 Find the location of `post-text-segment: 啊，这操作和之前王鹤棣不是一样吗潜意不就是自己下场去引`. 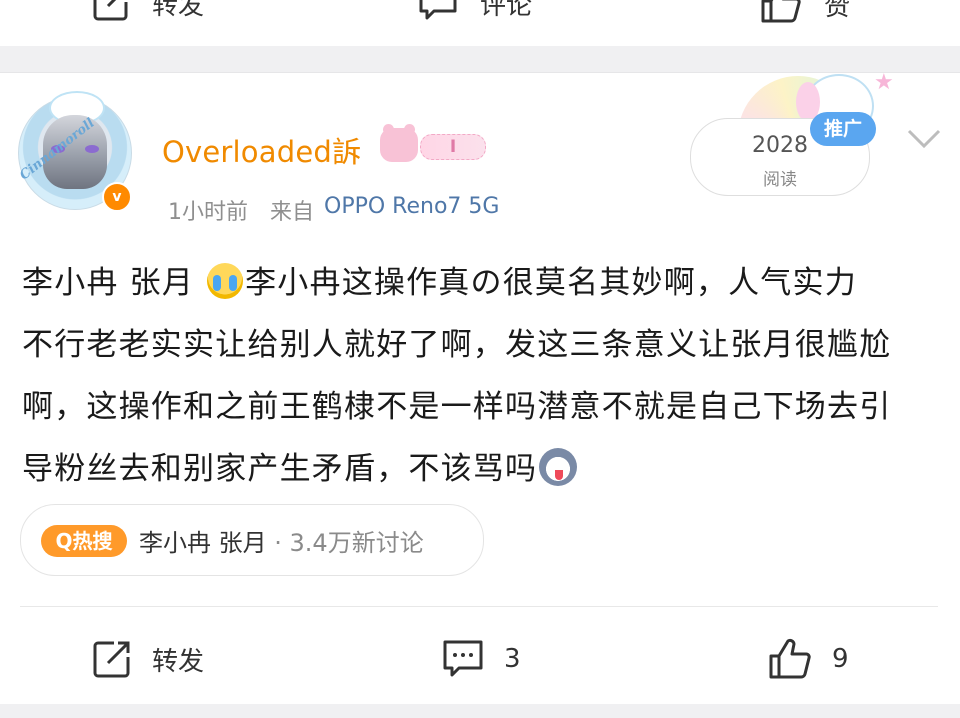

post-text-segment: 啊，这操作和之前王鹤棣不是一样吗潜意不就是自己下场去引 is located at coordinates (457, 407).